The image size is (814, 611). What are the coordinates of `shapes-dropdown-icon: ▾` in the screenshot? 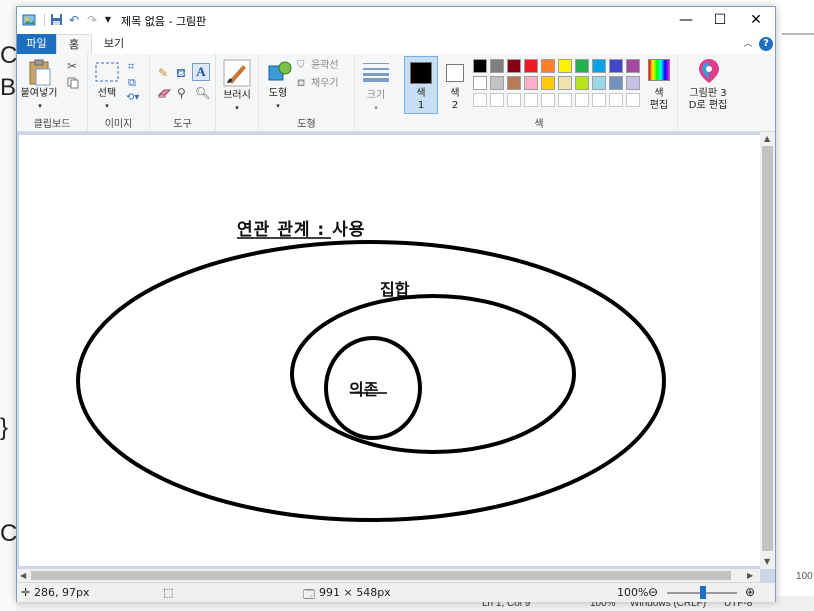 It's located at (278, 106).